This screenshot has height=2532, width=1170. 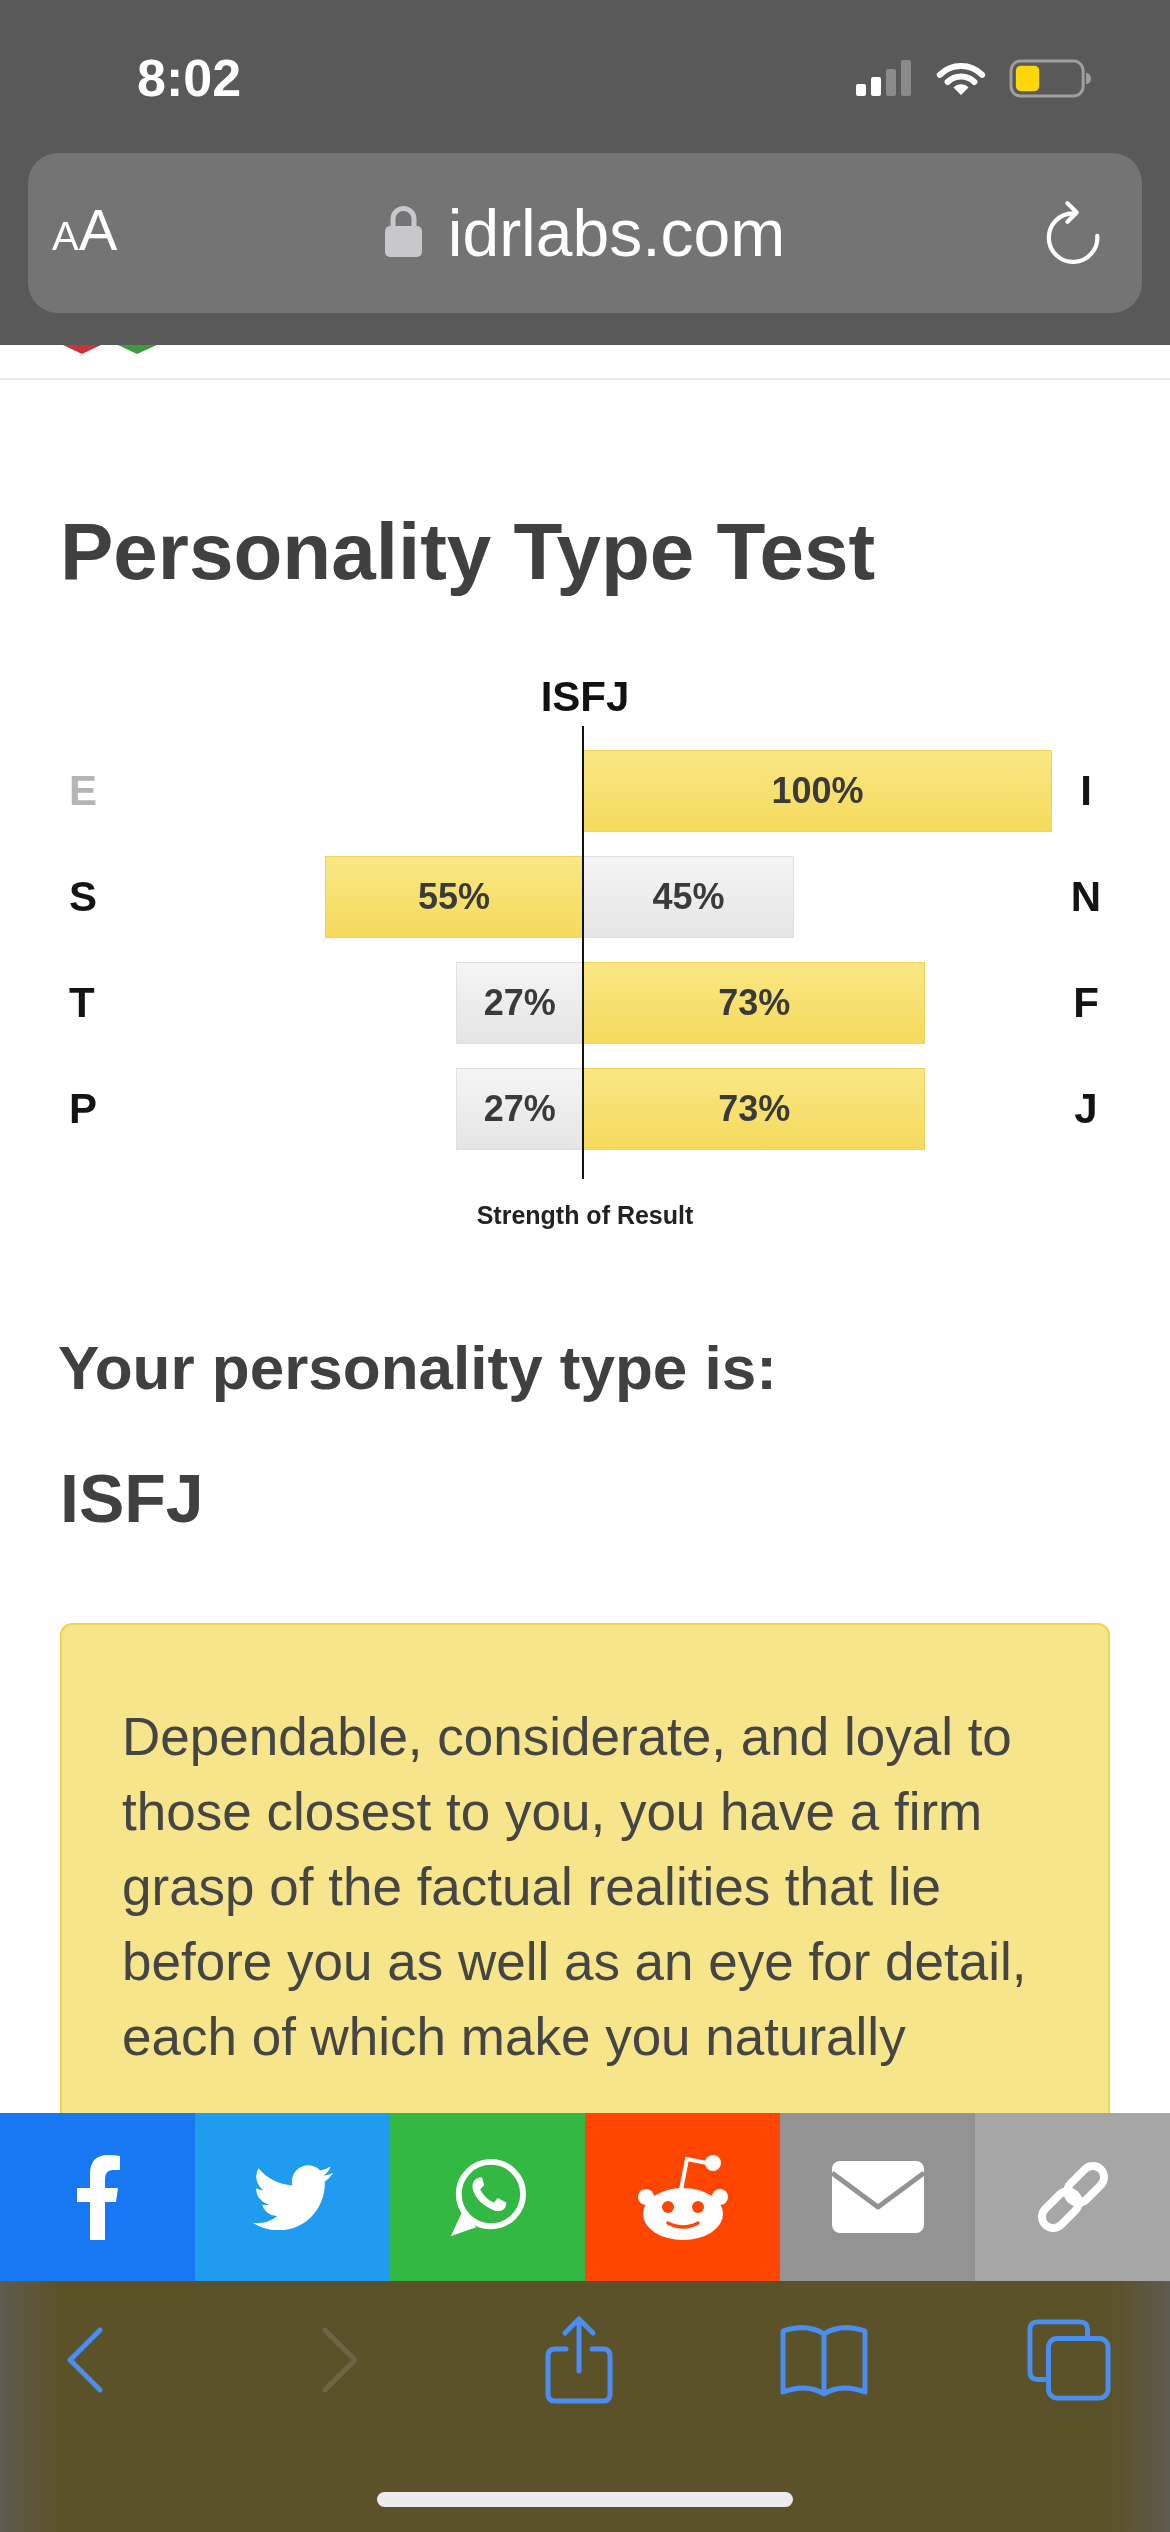 What do you see at coordinates (1073, 233) in the screenshot?
I see `reload-icon` at bounding box center [1073, 233].